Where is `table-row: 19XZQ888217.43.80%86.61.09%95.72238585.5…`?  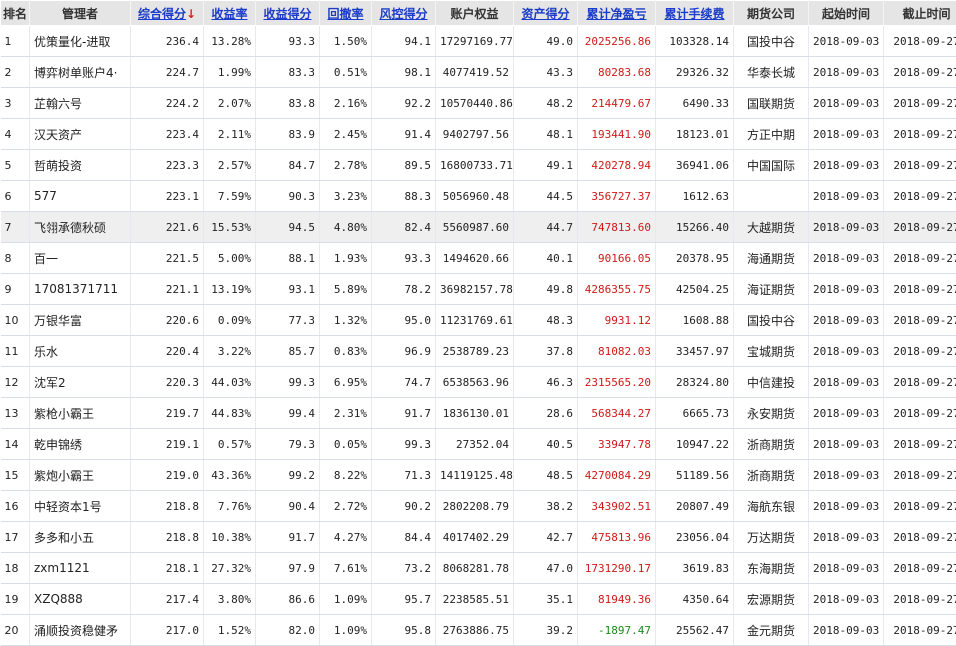 table-row: 19XZQ888217.43.80%86.61.09%95.72238585.5… is located at coordinates (478, 599).